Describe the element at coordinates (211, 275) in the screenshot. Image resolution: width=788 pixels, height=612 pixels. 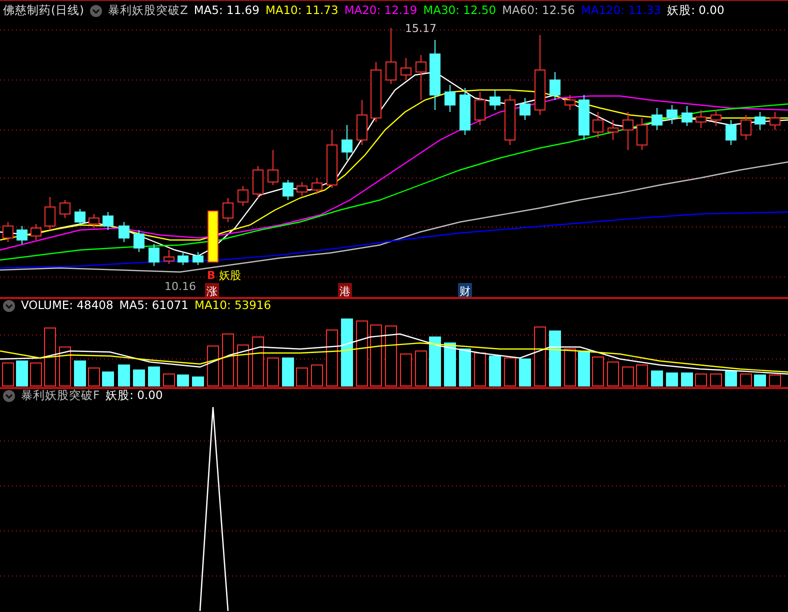
I see `buy-signal-label: B` at that location.